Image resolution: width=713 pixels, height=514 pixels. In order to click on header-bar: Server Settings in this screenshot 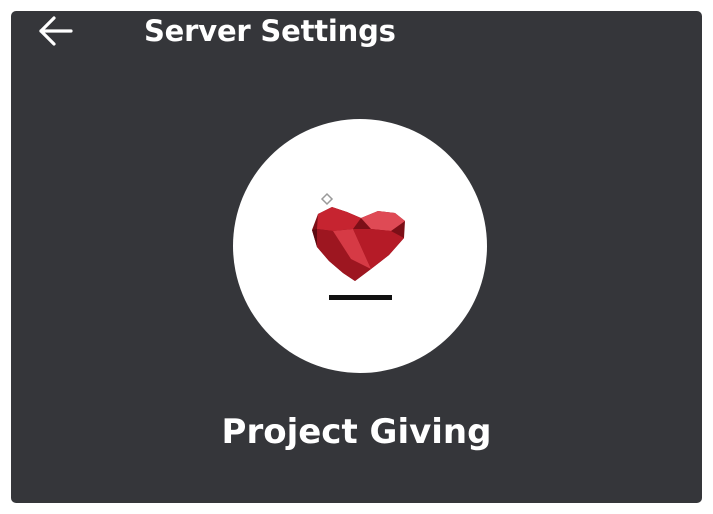, I will do `click(356, 33)`.